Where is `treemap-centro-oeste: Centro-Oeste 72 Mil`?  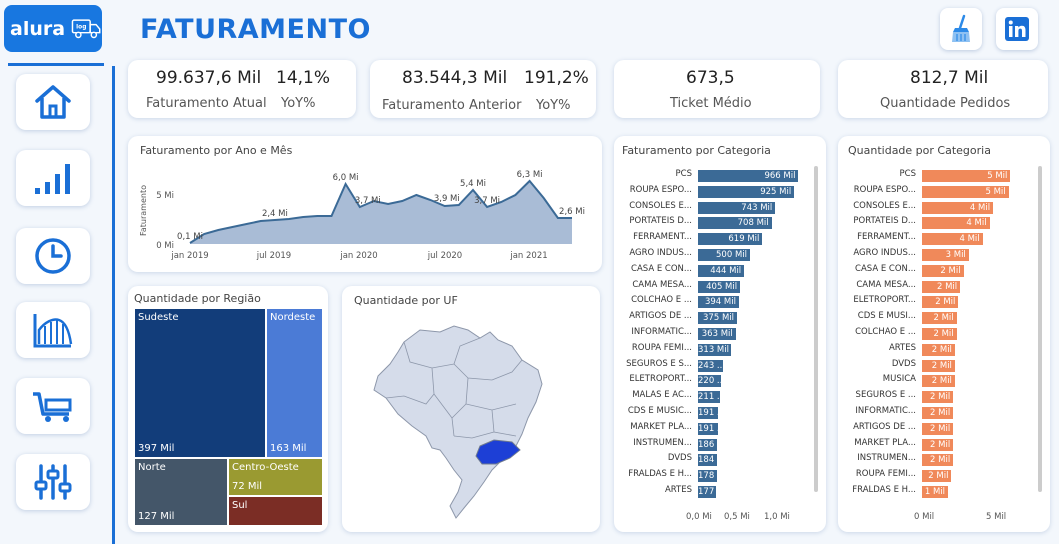 treemap-centro-oeste: Centro-Oeste 72 Mil is located at coordinates (275, 477).